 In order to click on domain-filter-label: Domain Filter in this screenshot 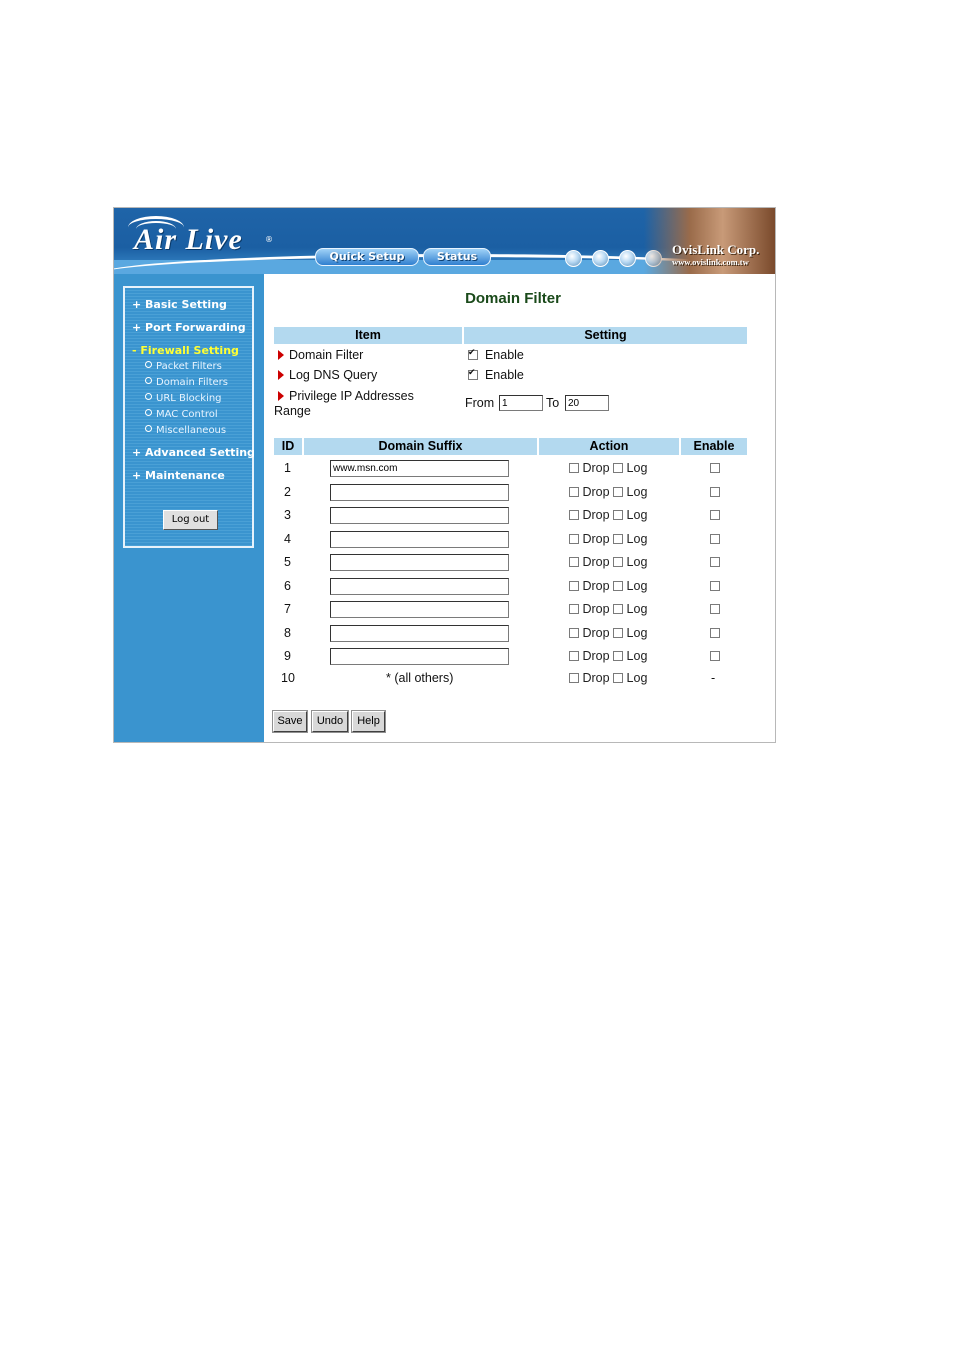, I will do `click(320, 355)`.